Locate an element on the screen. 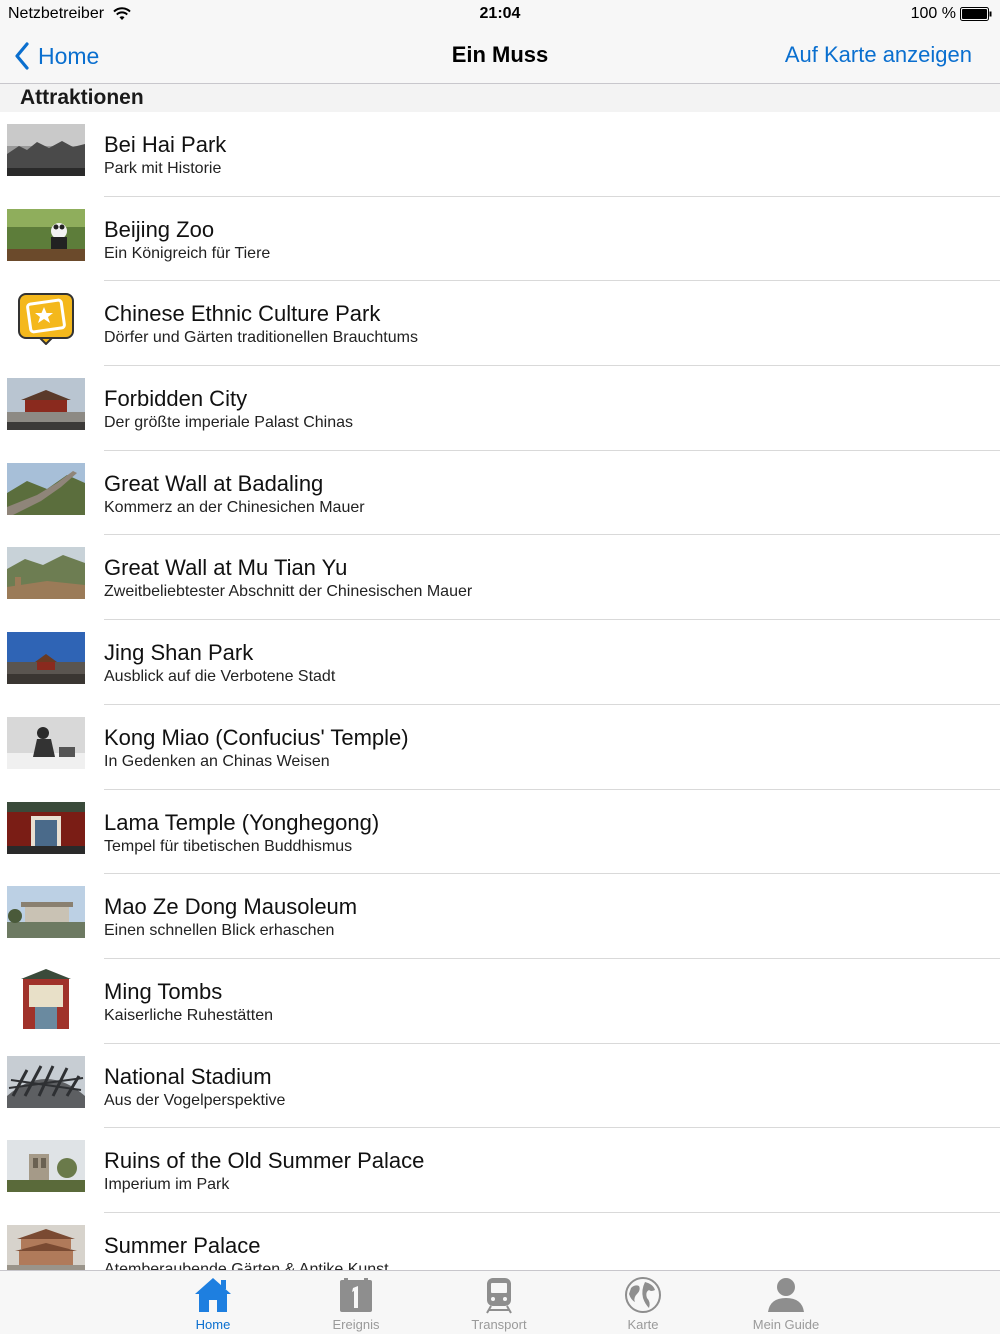  item-subtitle: Park mit Historie is located at coordinates (163, 168).